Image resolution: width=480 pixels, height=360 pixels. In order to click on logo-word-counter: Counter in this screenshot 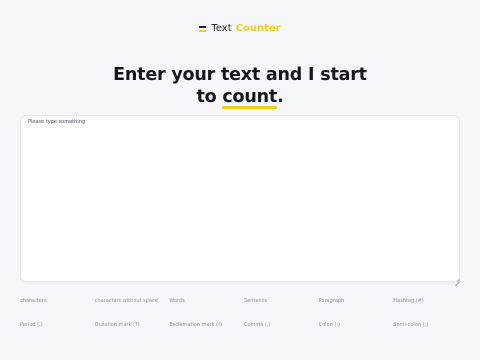, I will do `click(258, 28)`.